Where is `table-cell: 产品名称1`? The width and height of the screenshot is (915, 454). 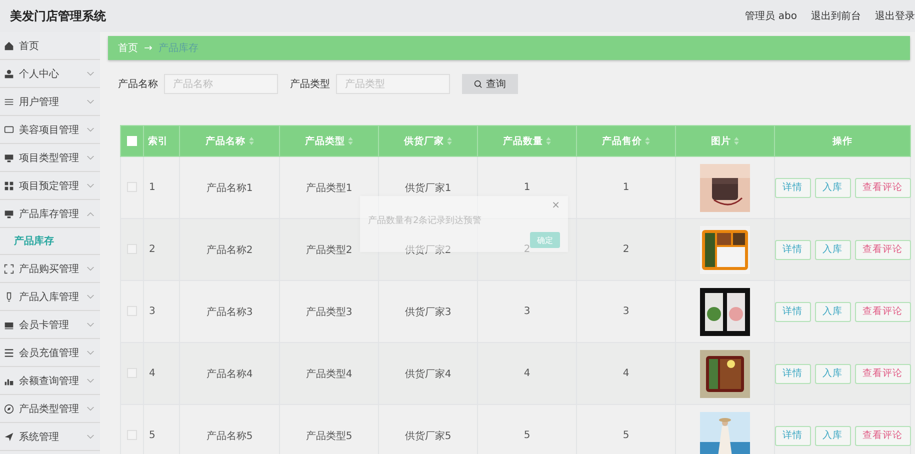 table-cell: 产品名称1 is located at coordinates (229, 188).